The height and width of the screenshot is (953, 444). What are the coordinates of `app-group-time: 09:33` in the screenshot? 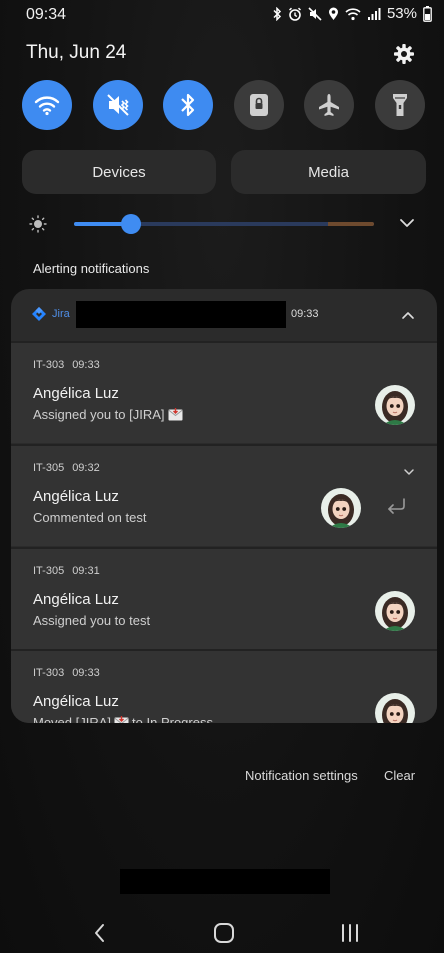 It's located at (305, 314).